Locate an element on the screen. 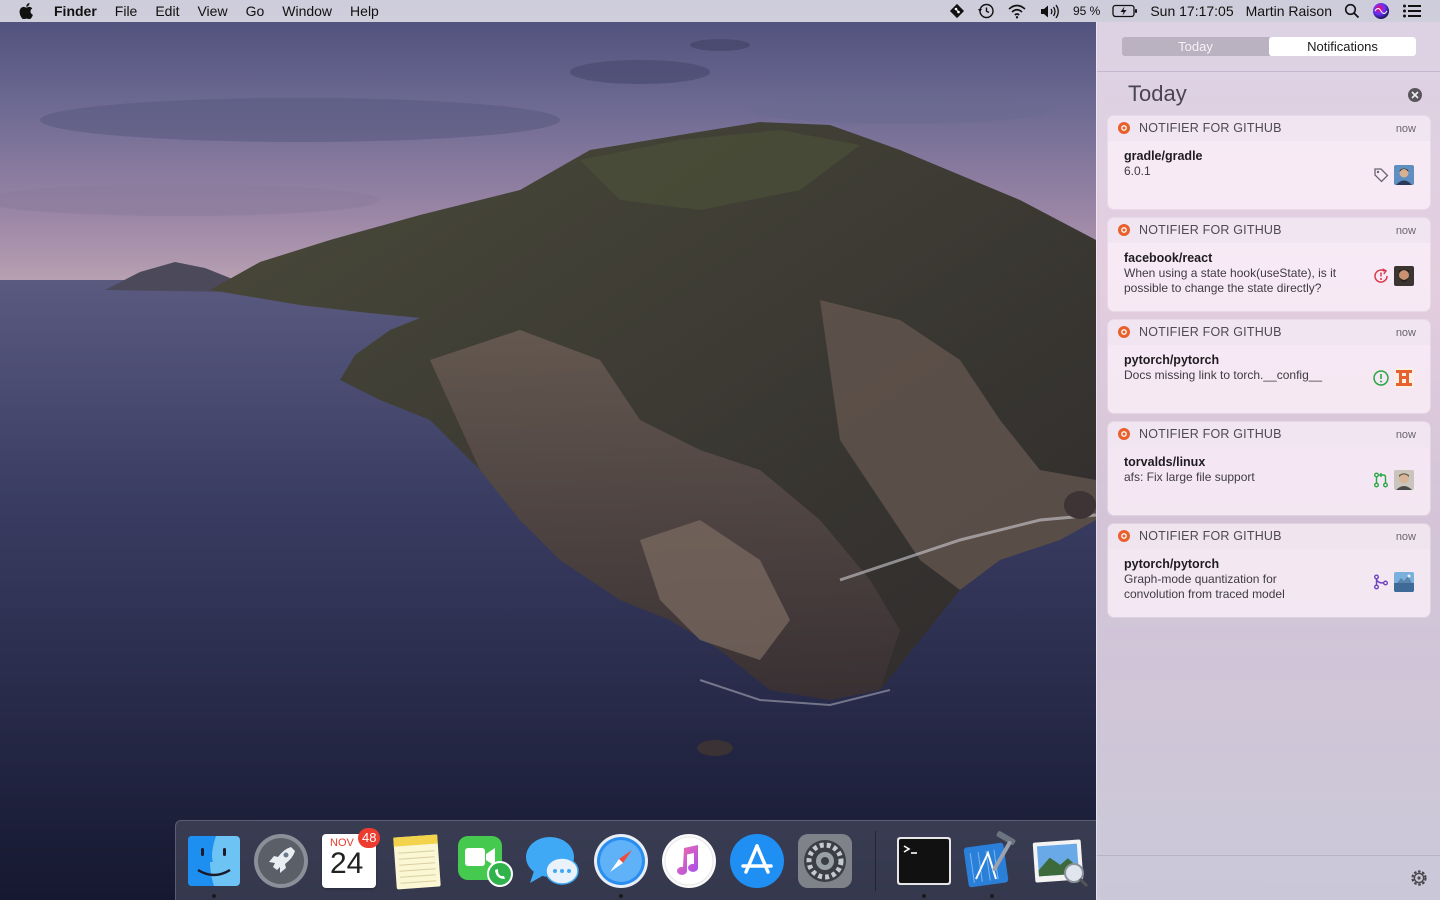 The height and width of the screenshot is (900, 1440). app-store-icon is located at coordinates (757, 861).